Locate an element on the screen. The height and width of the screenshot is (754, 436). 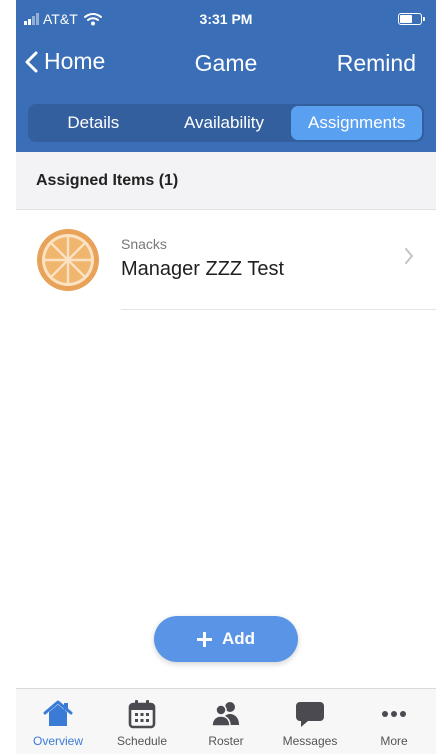
status-time: 3:31 PM is located at coordinates (226, 19).